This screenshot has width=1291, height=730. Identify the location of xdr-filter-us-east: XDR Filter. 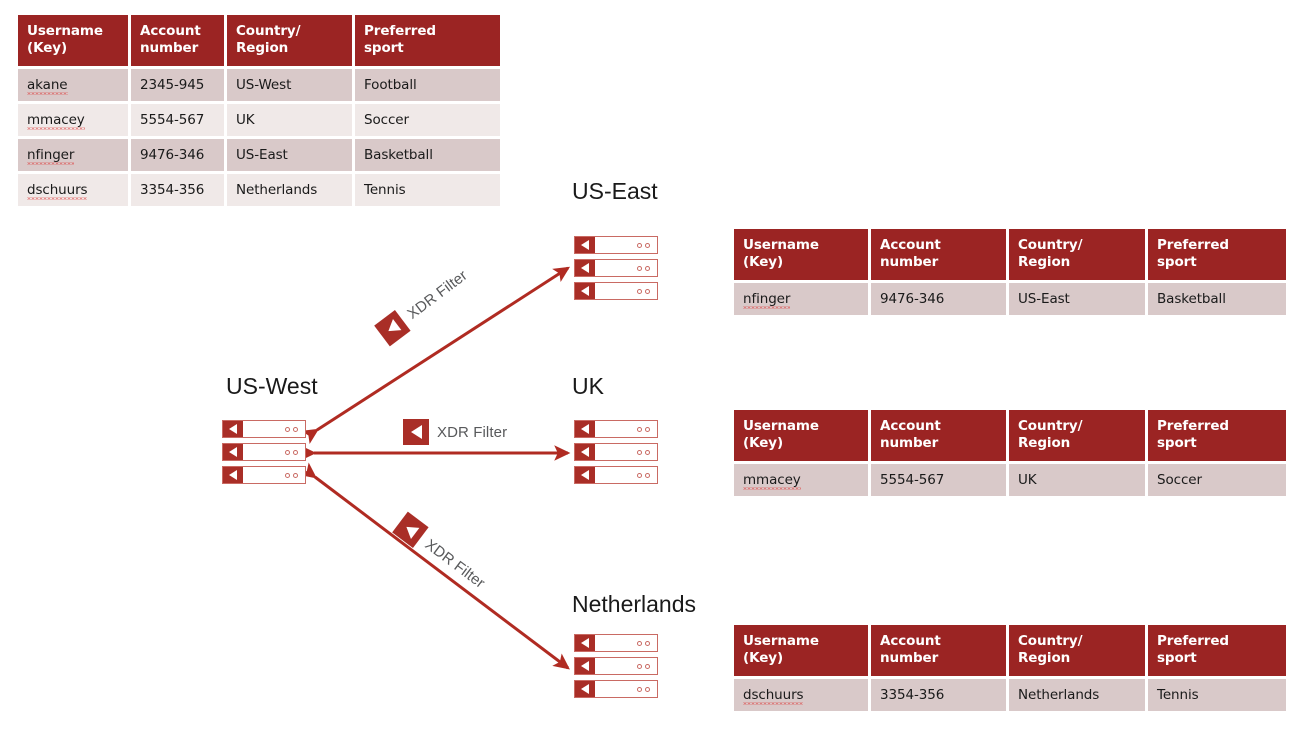
(423, 305).